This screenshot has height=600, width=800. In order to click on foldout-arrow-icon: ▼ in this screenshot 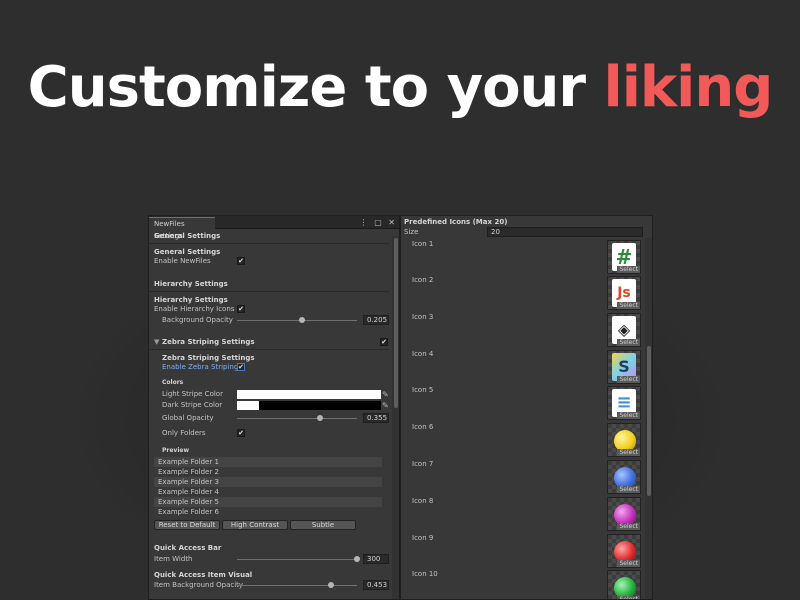, I will do `click(156, 342)`.